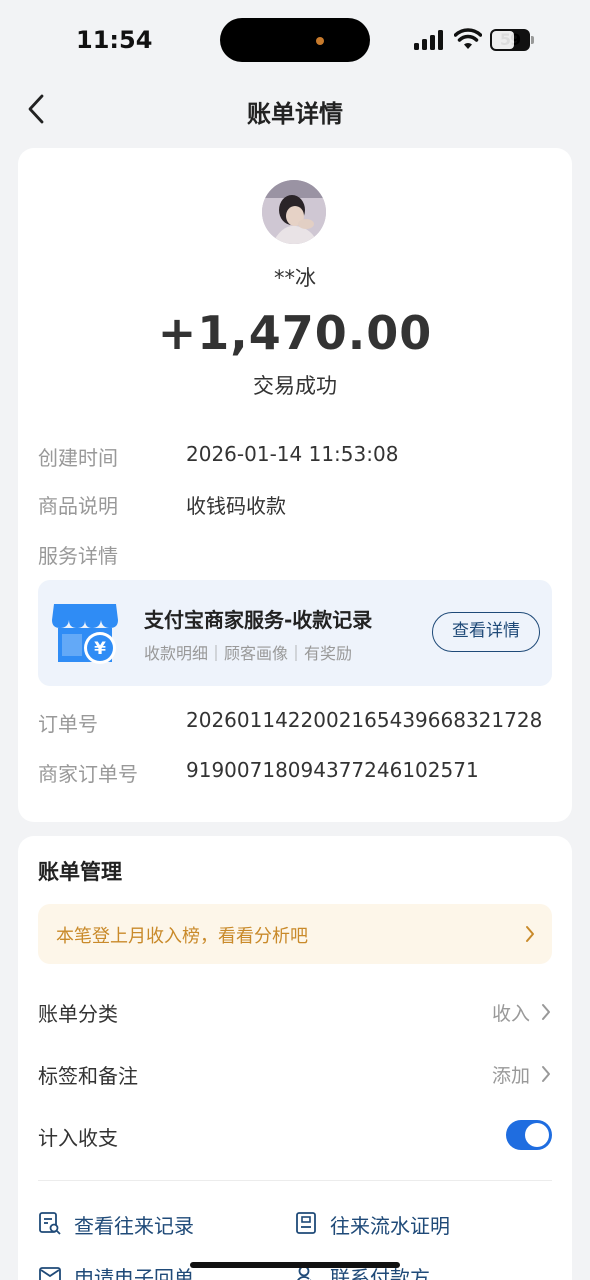 The image size is (590, 1280). I want to click on dynamic-island, so click(295, 40).